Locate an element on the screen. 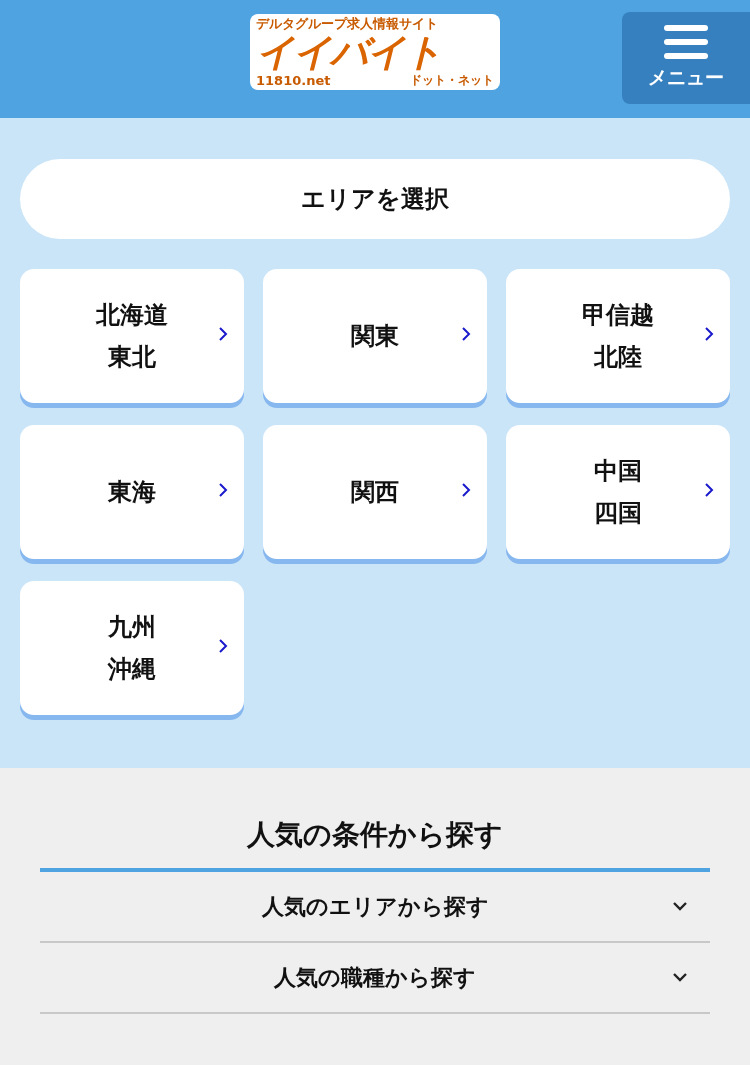 Image resolution: width=750 pixels, height=1065 pixels. logo-domain: 11810.net is located at coordinates (293, 80).